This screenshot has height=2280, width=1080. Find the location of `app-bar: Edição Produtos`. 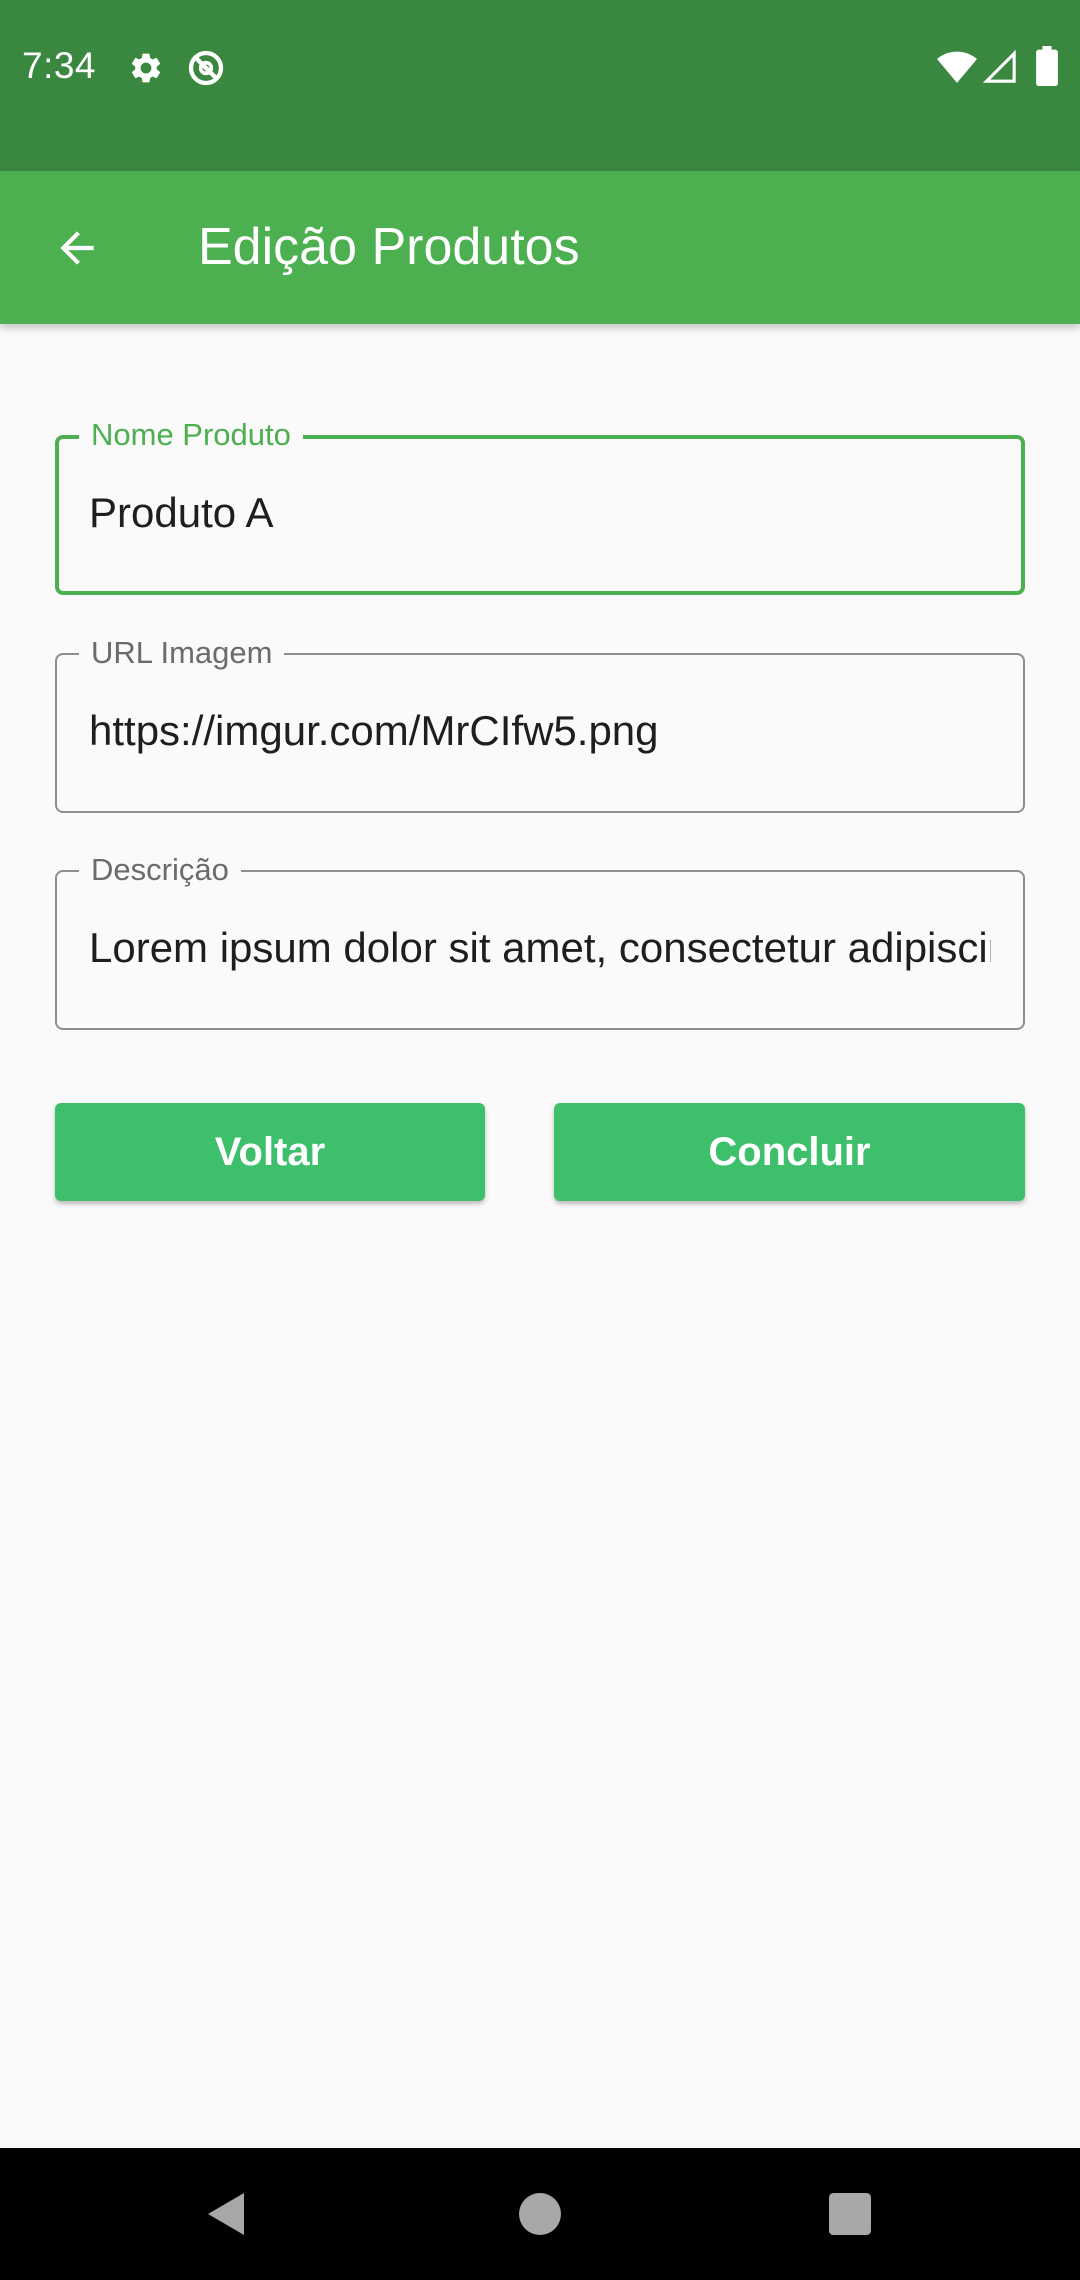

app-bar: Edição Produtos is located at coordinates (540, 247).